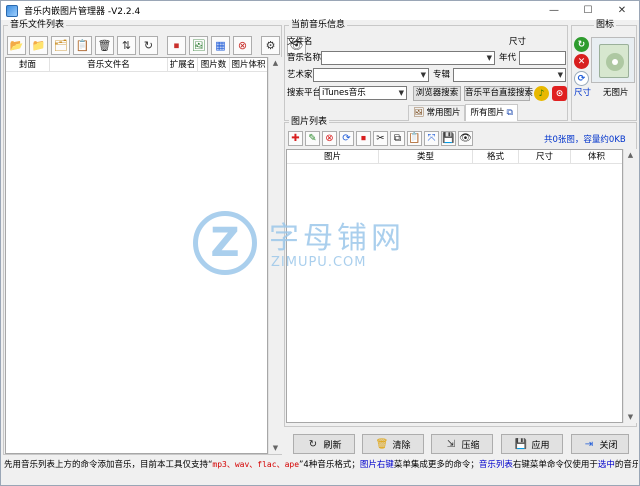 This screenshot has width=640, height=486. What do you see at coordinates (109, 65) in the screenshot?
I see `column-filename: 音乐文件名` at bounding box center [109, 65].